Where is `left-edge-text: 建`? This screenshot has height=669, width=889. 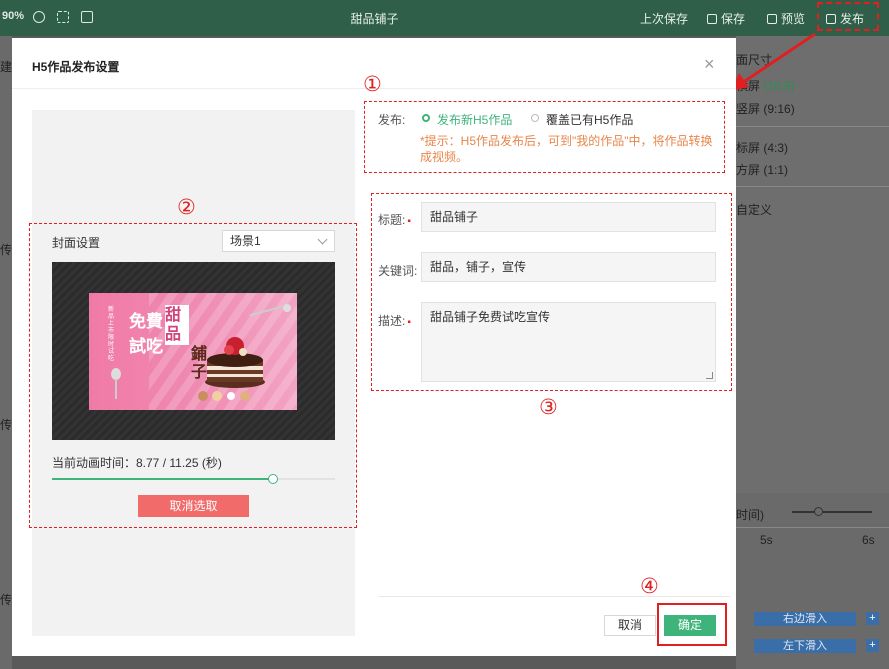 left-edge-text: 建 is located at coordinates (6, 67).